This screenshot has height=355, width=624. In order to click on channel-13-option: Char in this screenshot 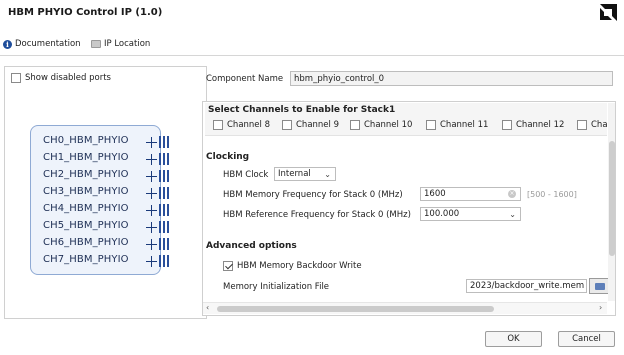, I will do `click(594, 125)`.